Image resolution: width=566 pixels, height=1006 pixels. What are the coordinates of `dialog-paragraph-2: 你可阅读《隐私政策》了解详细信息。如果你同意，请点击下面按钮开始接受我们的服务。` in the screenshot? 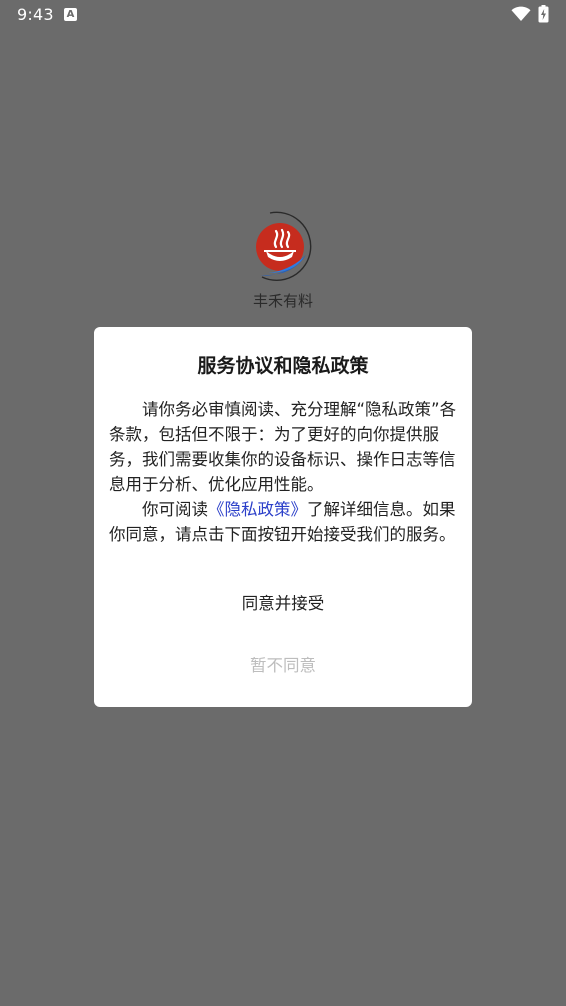 It's located at (284, 522).